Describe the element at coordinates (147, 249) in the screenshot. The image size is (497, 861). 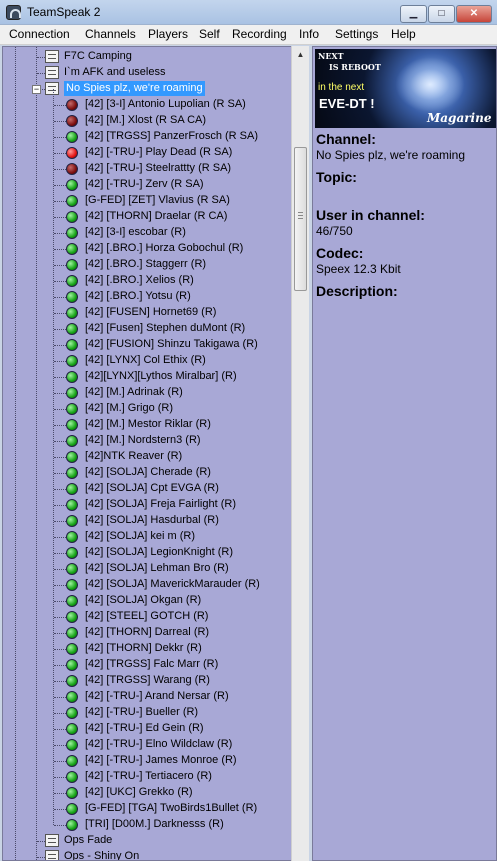
I see `player-item: [42] [.BRO.] Horza Gobochul (R)` at that location.